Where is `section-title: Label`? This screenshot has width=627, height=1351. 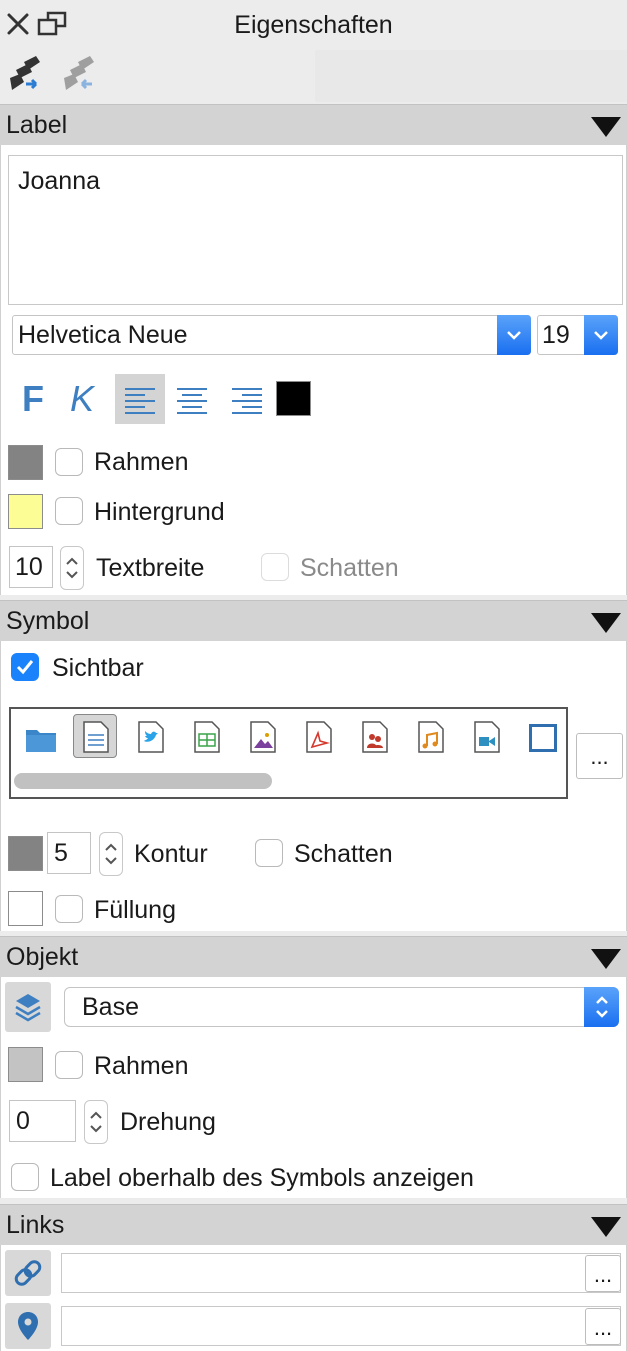
section-title: Label is located at coordinates (37, 125).